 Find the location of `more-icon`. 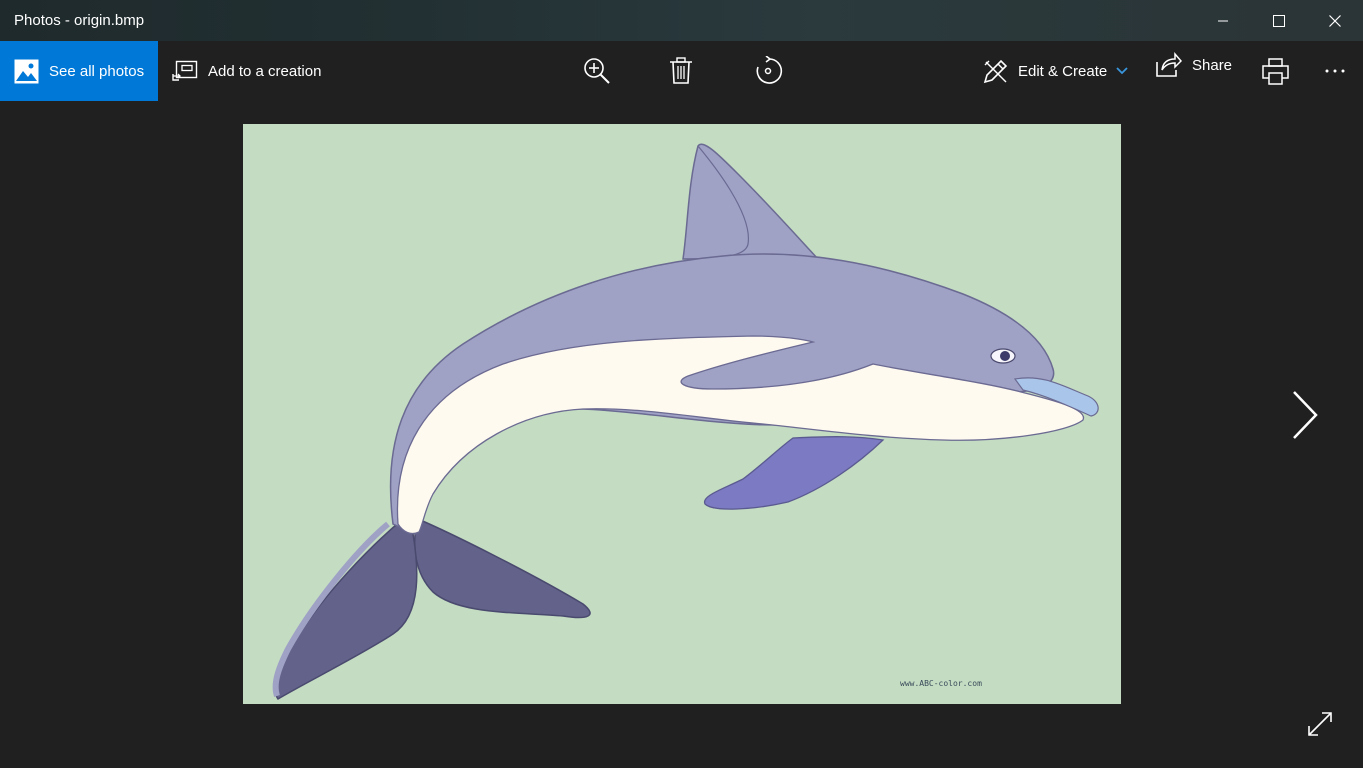

more-icon is located at coordinates (1335, 71).